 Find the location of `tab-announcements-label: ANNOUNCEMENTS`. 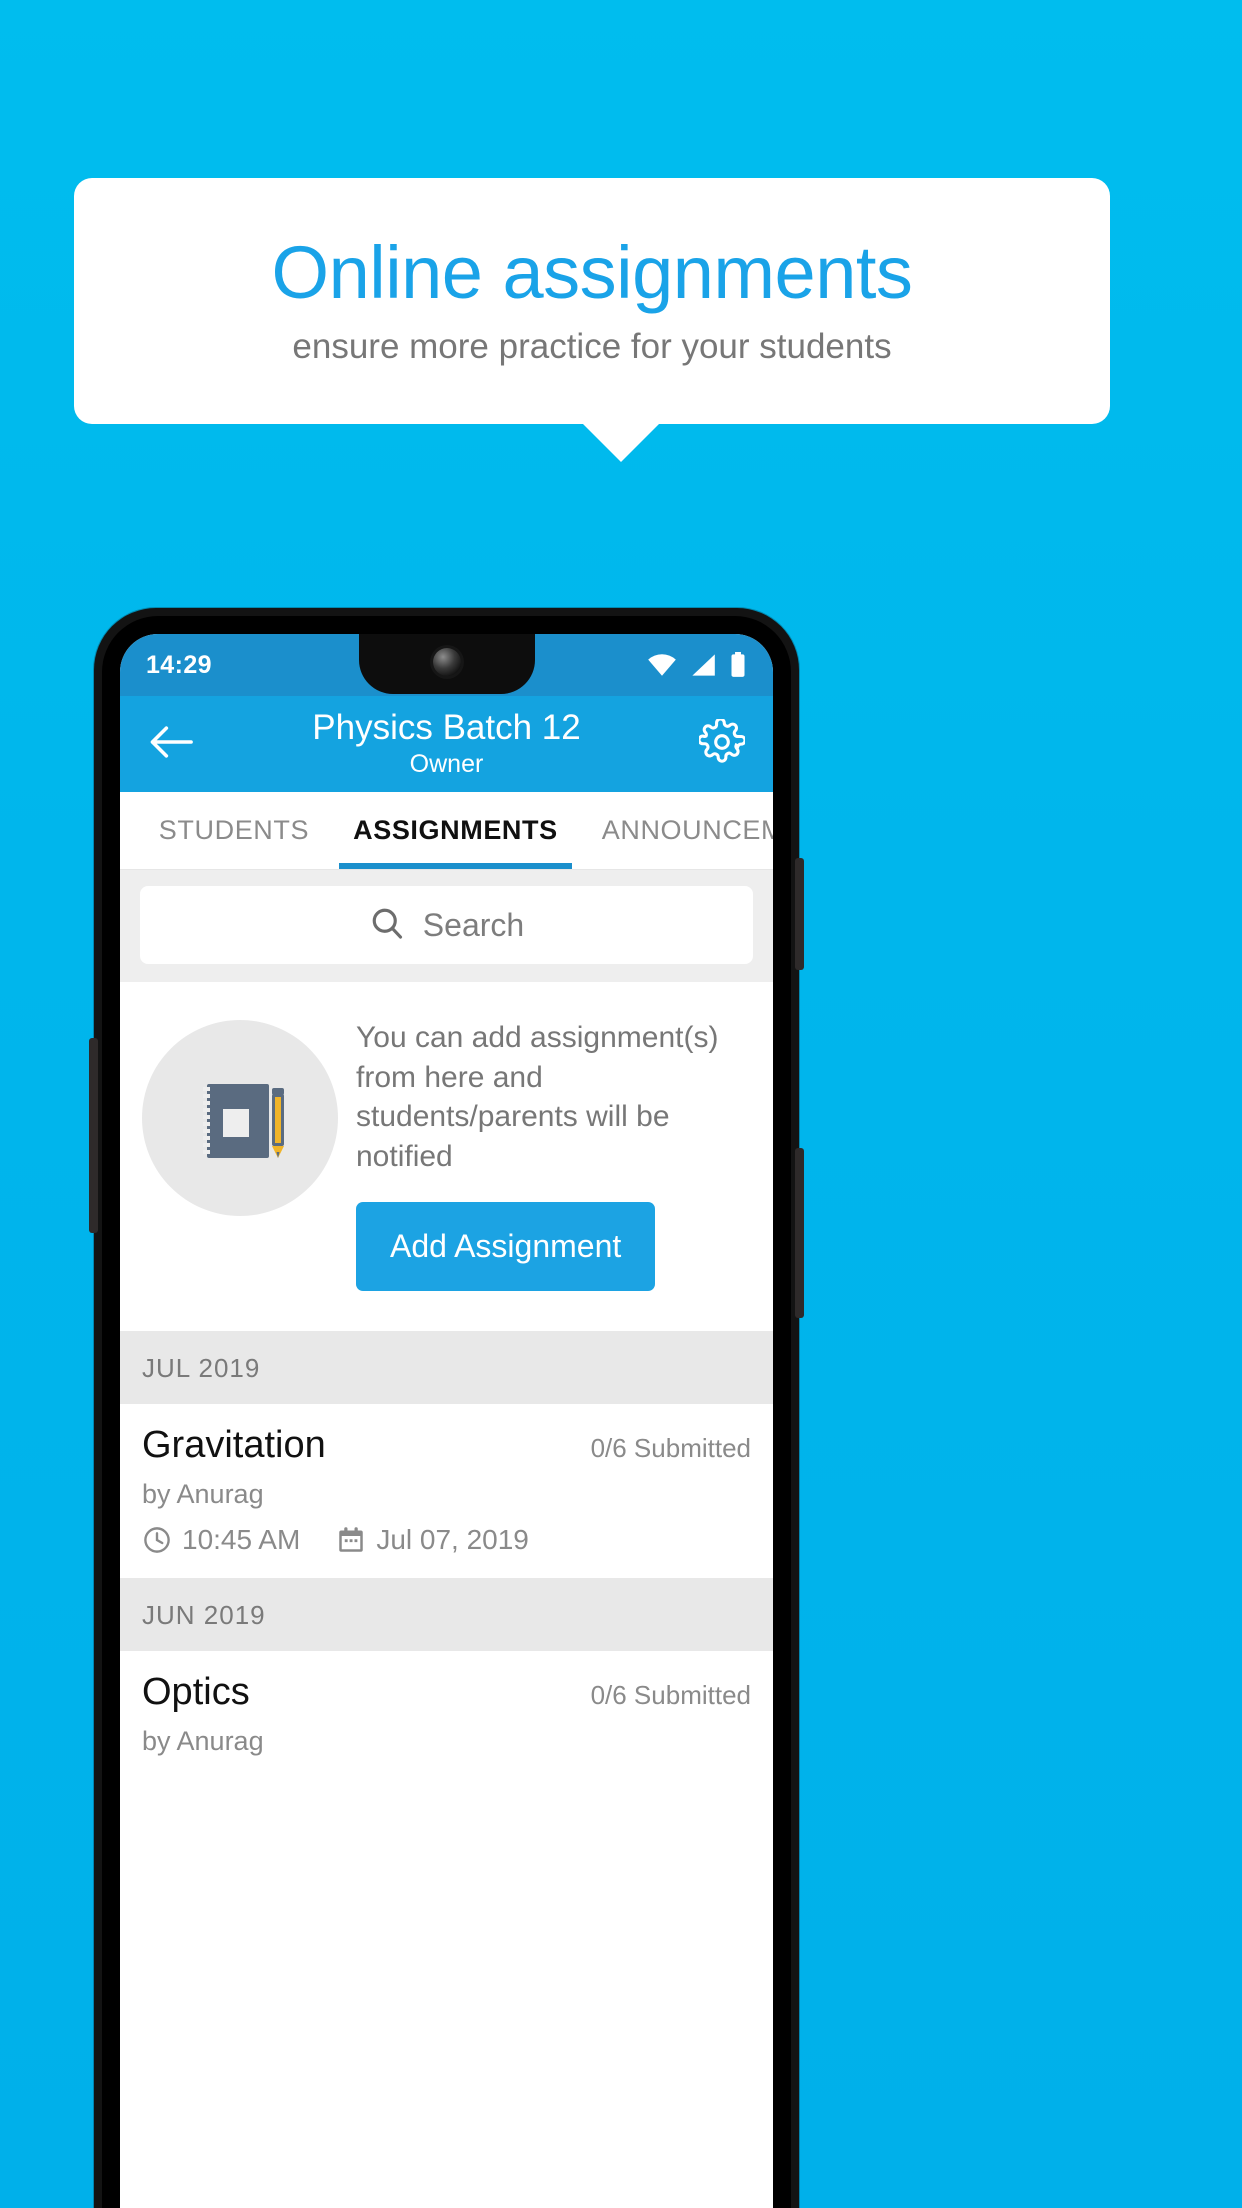

tab-announcements-label: ANNOUNCEMENTS is located at coordinates (687, 830).